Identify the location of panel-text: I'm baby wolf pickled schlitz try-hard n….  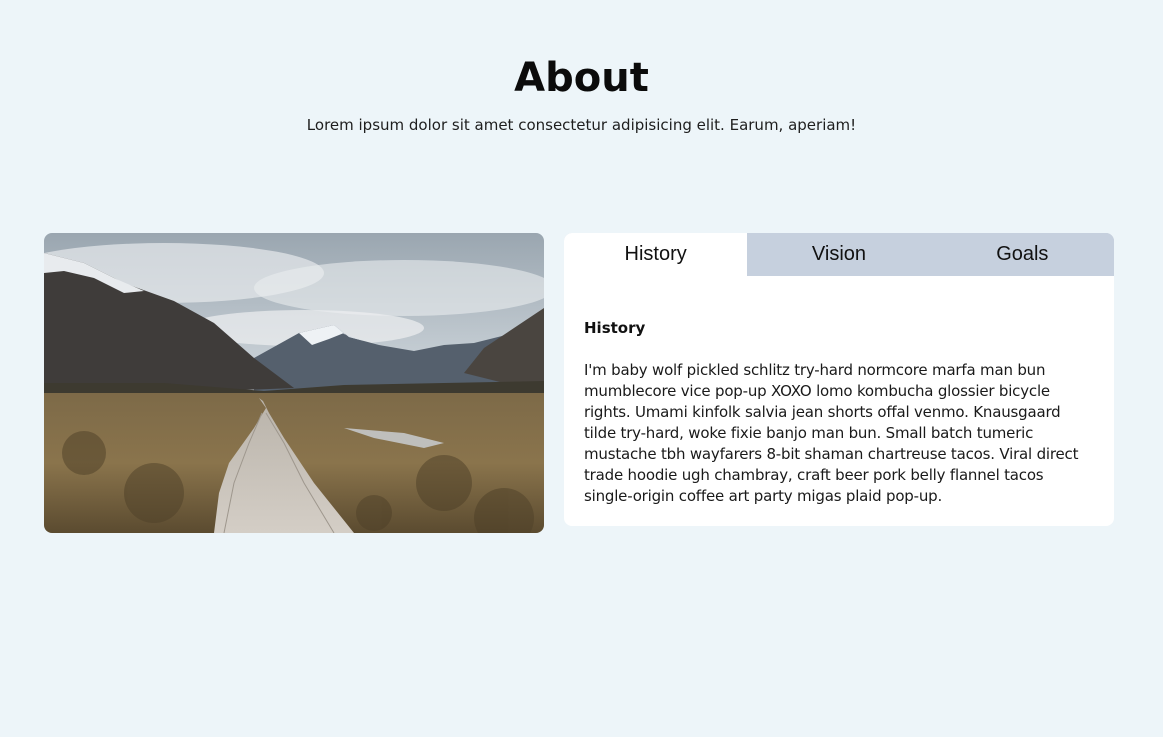
(831, 433).